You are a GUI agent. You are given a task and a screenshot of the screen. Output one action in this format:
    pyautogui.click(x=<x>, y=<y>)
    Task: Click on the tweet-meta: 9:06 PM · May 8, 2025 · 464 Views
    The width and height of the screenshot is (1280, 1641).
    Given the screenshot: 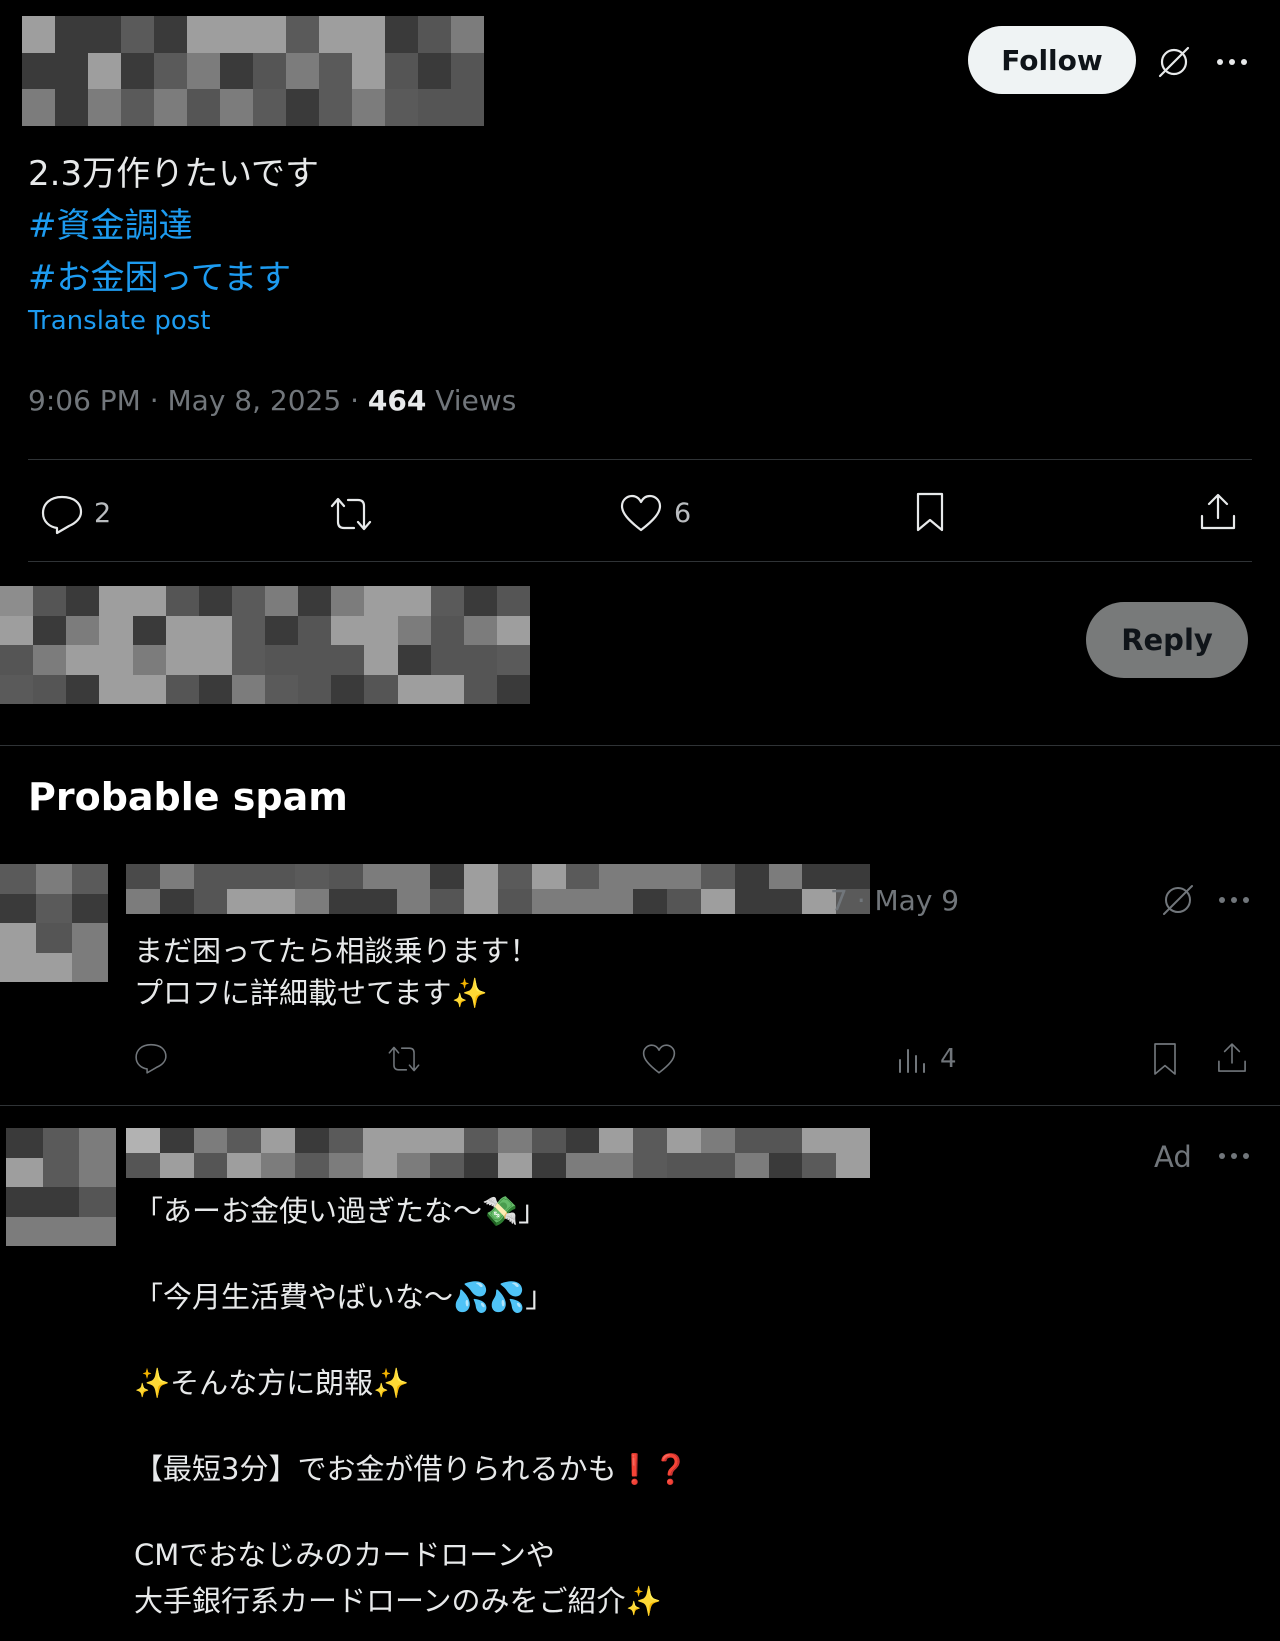 What is the action you would take?
    pyautogui.click(x=272, y=400)
    